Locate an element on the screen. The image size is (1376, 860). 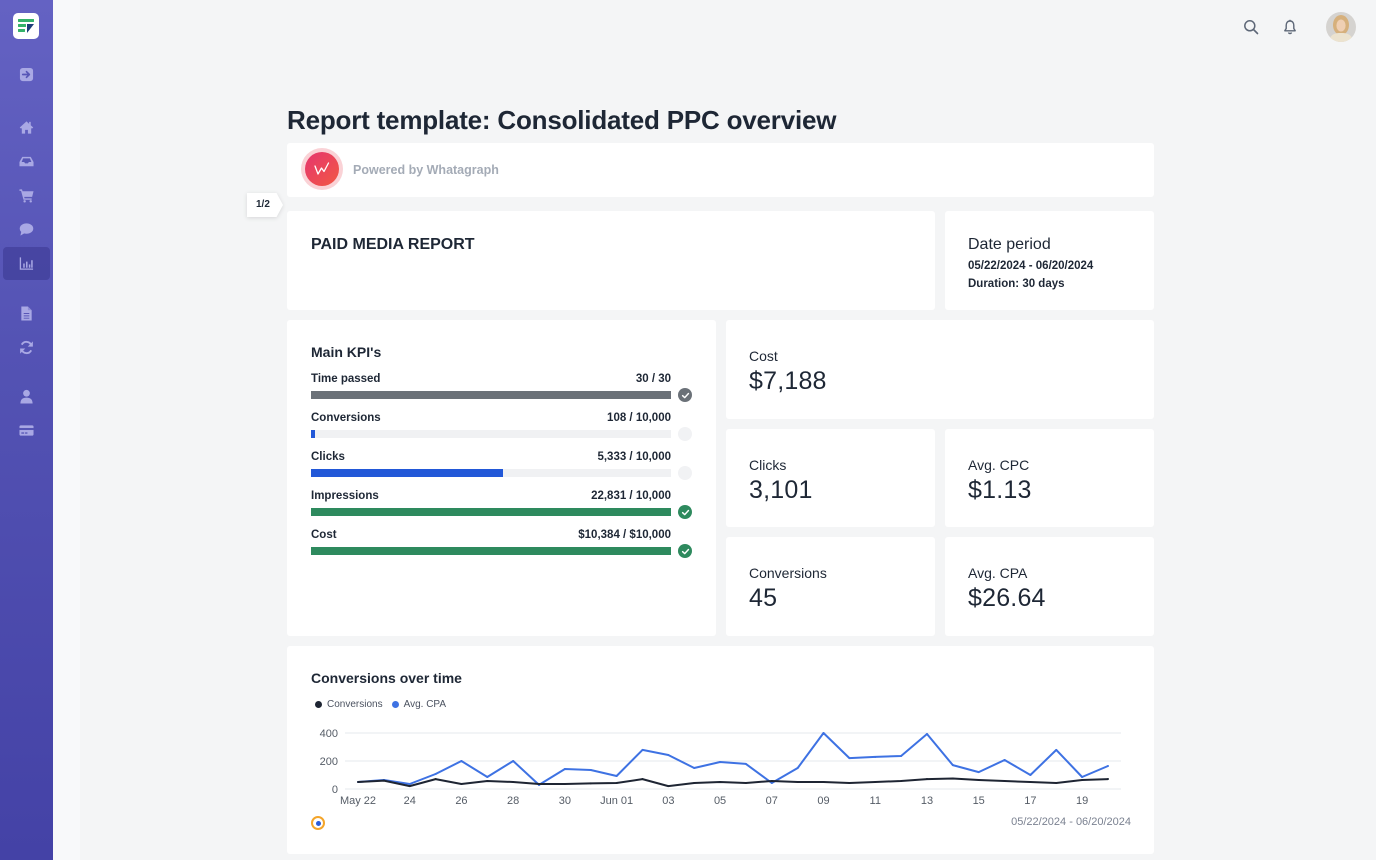
sidebar-item-reports is located at coordinates (26, 263).